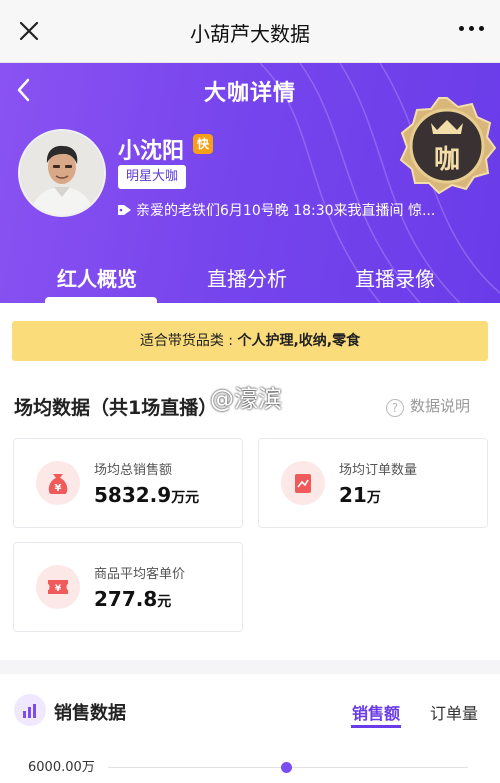  Describe the element at coordinates (286, 767) in the screenshot. I see `chart-data-point` at that location.